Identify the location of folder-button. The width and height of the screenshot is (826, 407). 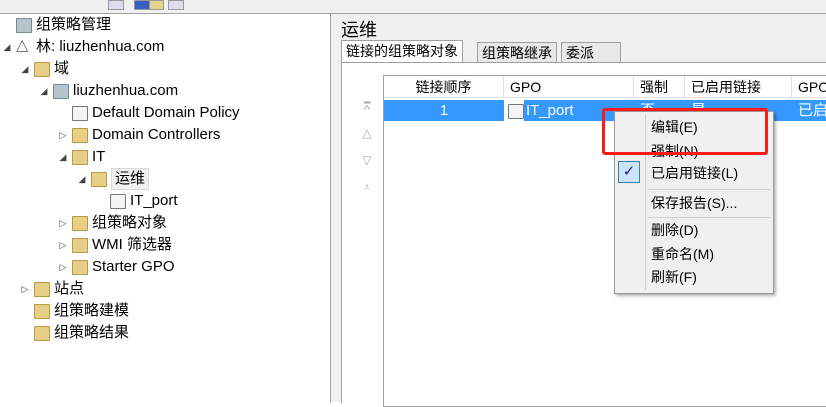
(156, 5).